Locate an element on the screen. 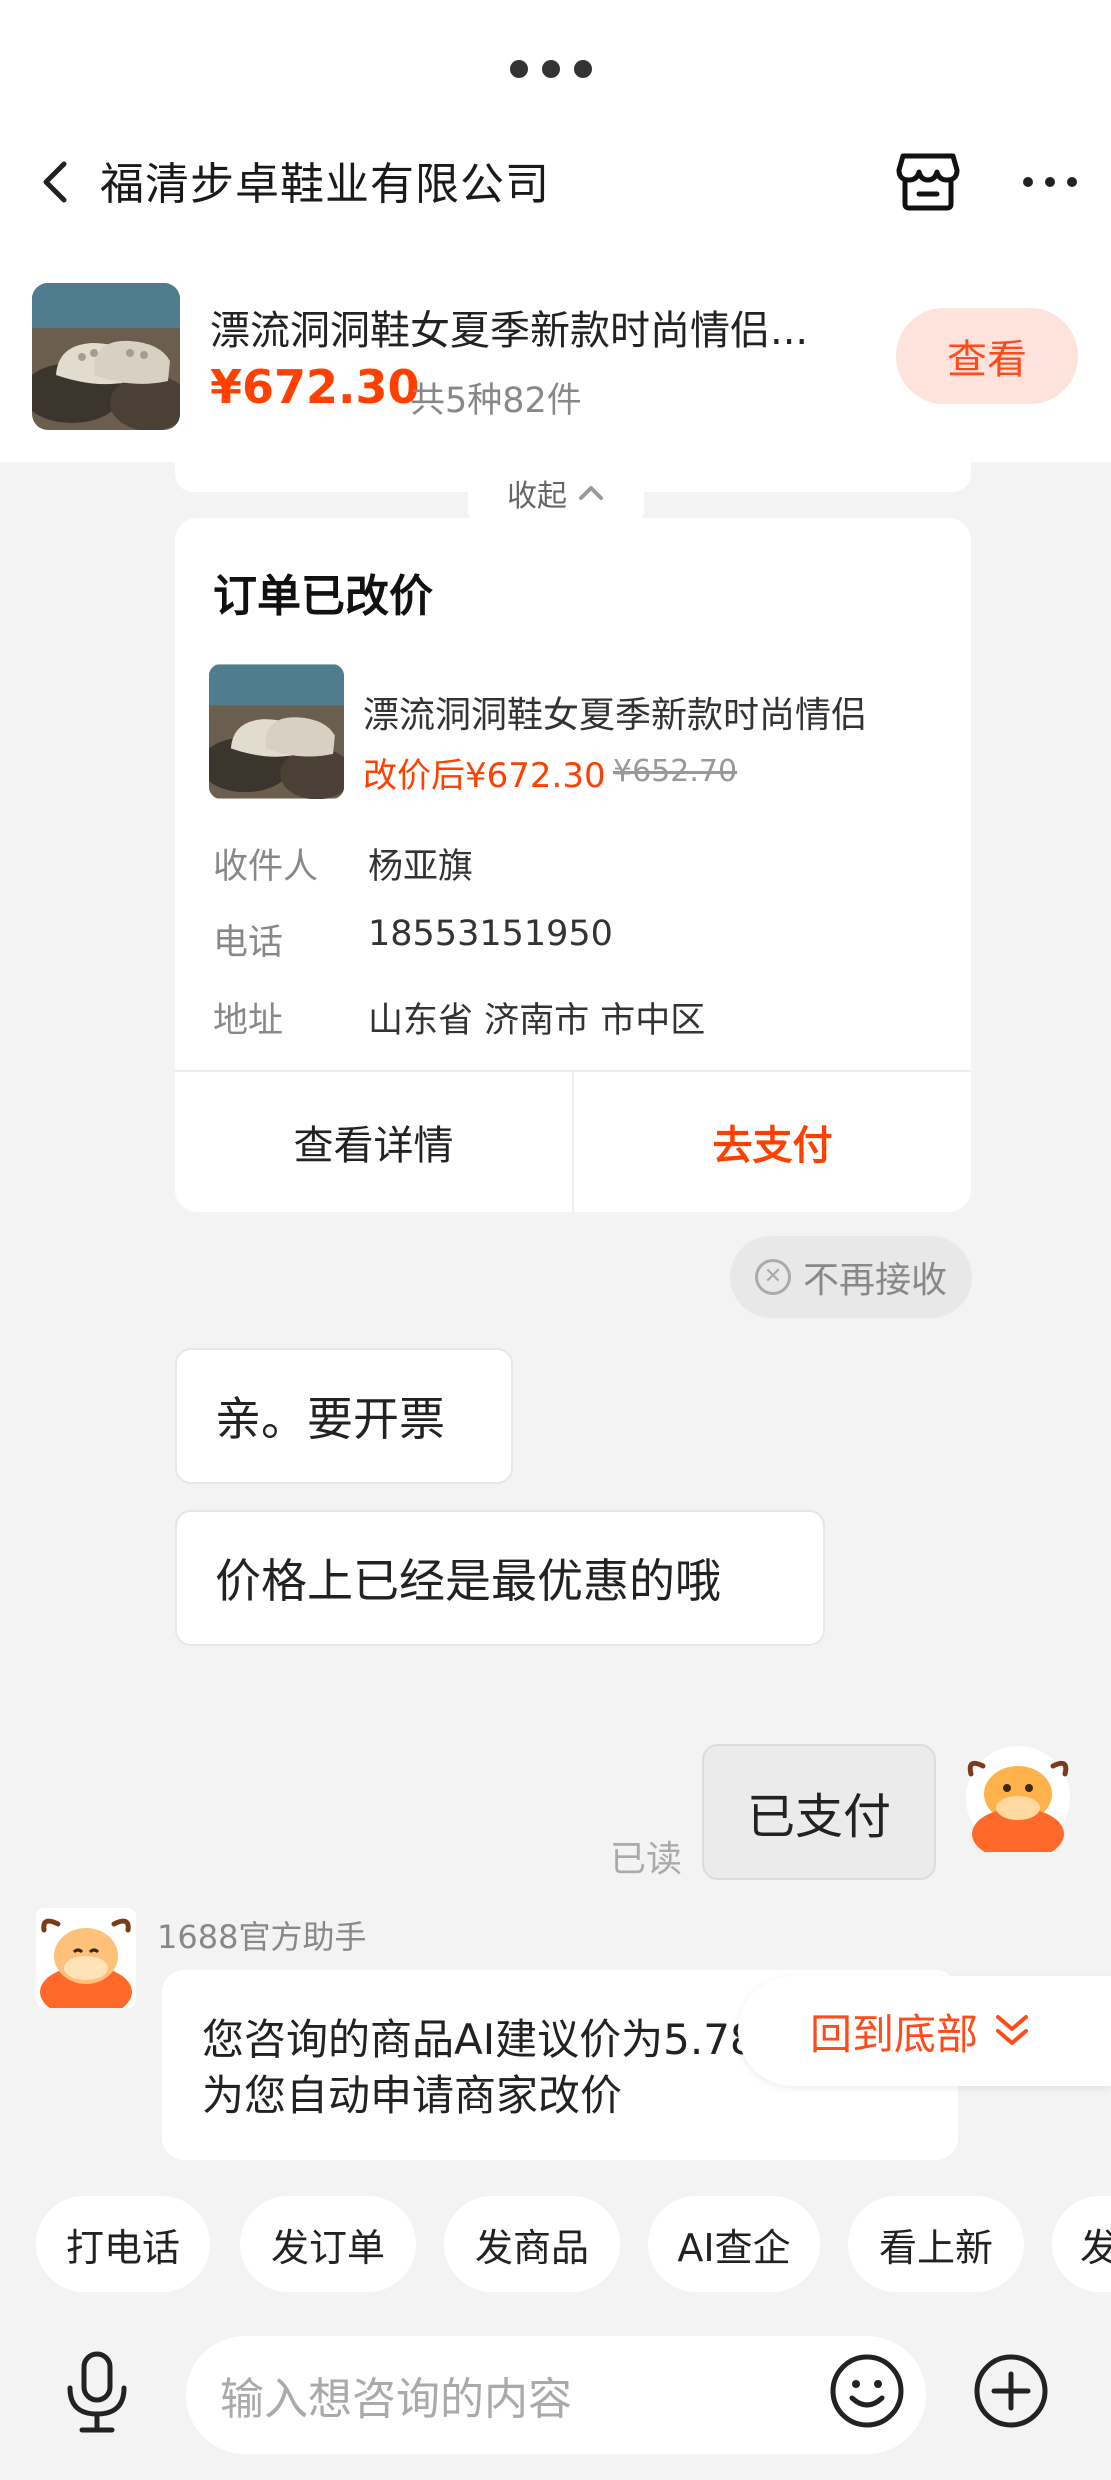 The height and width of the screenshot is (2480, 1111). chevron-left-icon is located at coordinates (55, 182).